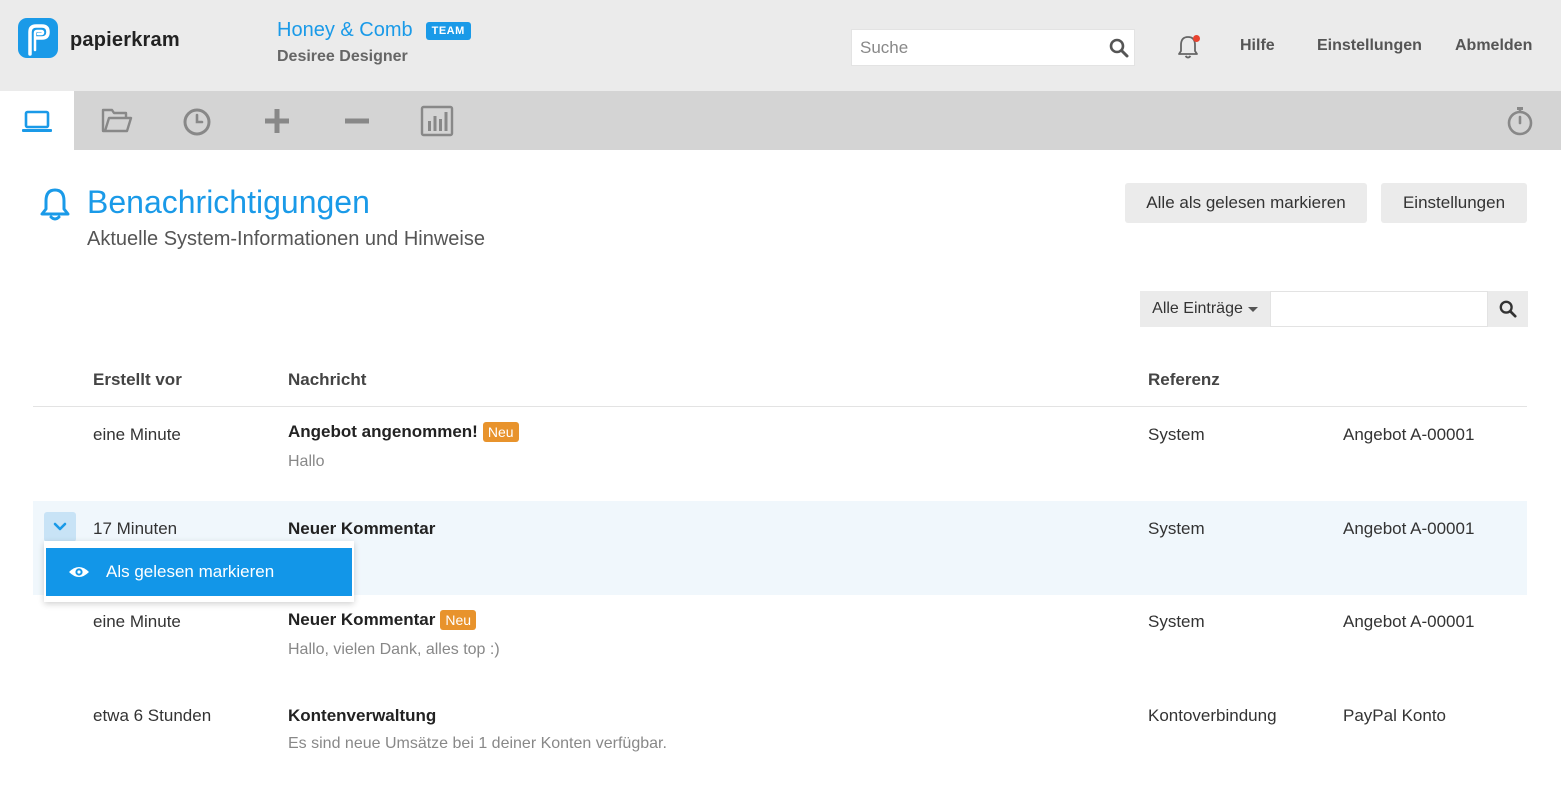 The image size is (1561, 785). I want to click on tool-reports, so click(437, 120).